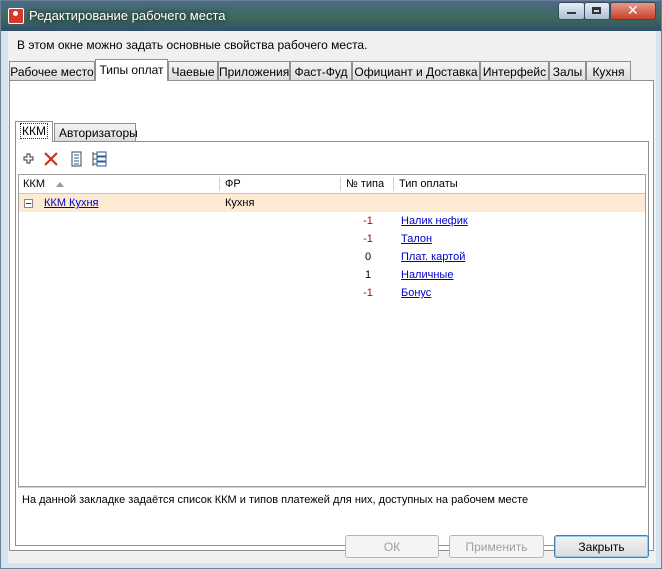 The width and height of the screenshot is (662, 569). Describe the element at coordinates (34, 184) in the screenshot. I see `column-header-kkm: ККМ` at that location.